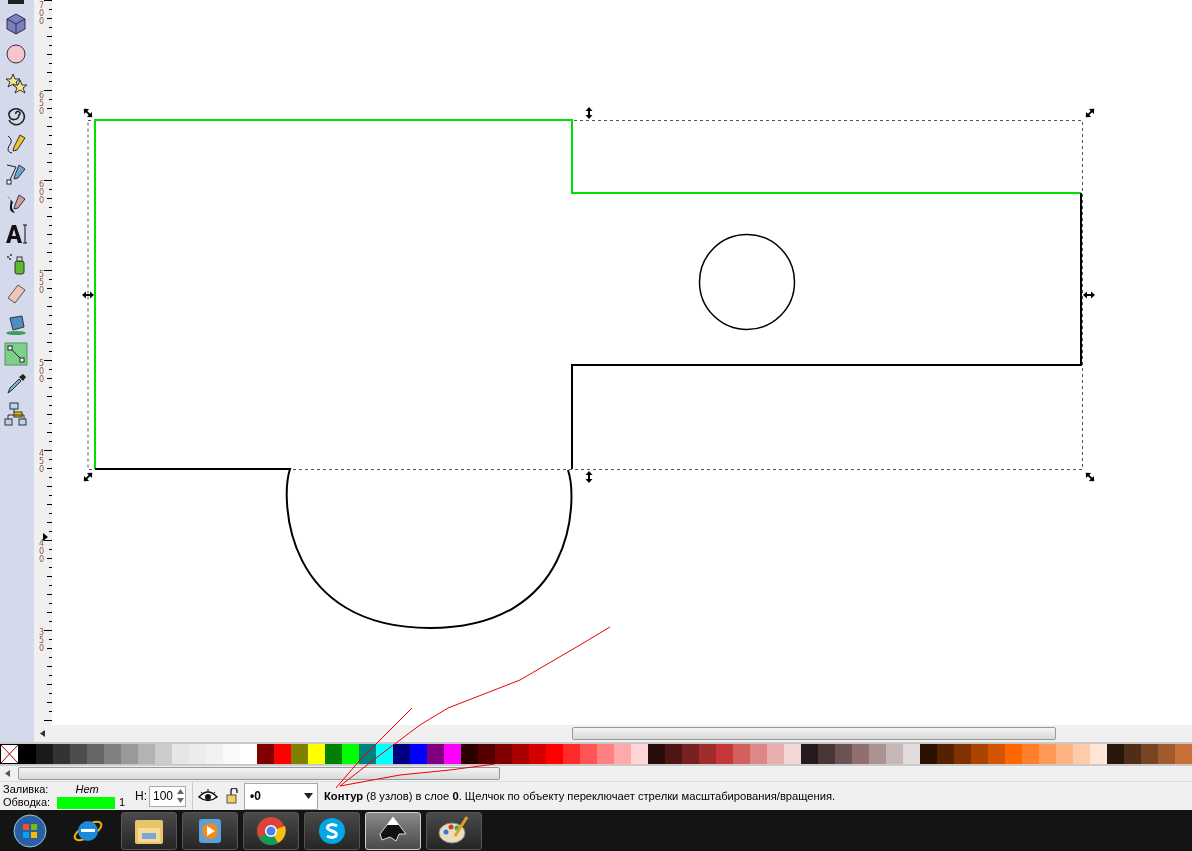 The image size is (1192, 851). I want to click on eyedropper-icon, so click(16, 384).